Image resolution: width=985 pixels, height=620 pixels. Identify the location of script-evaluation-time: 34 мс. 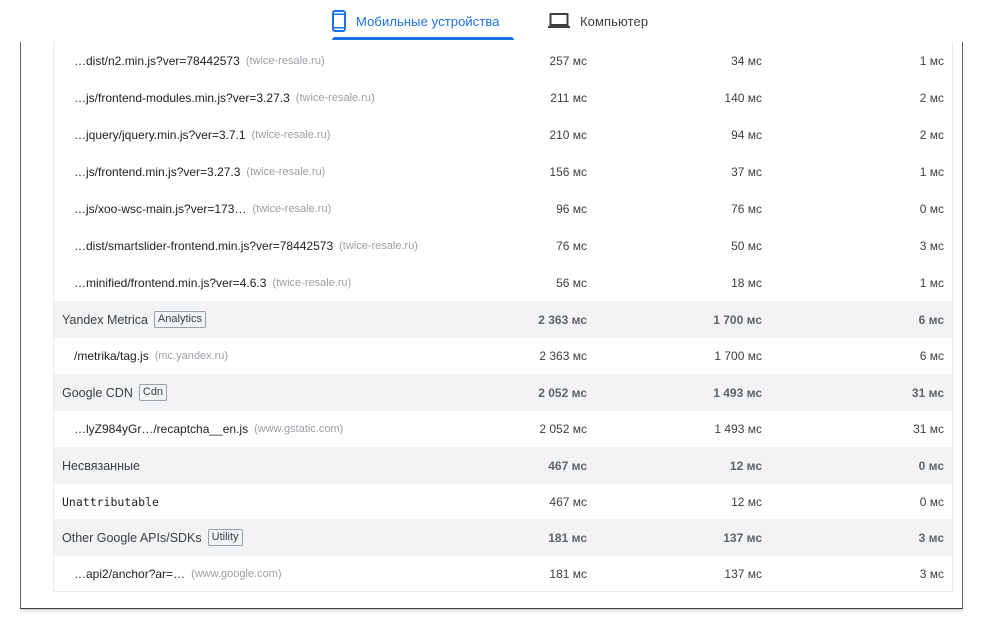
(746, 60).